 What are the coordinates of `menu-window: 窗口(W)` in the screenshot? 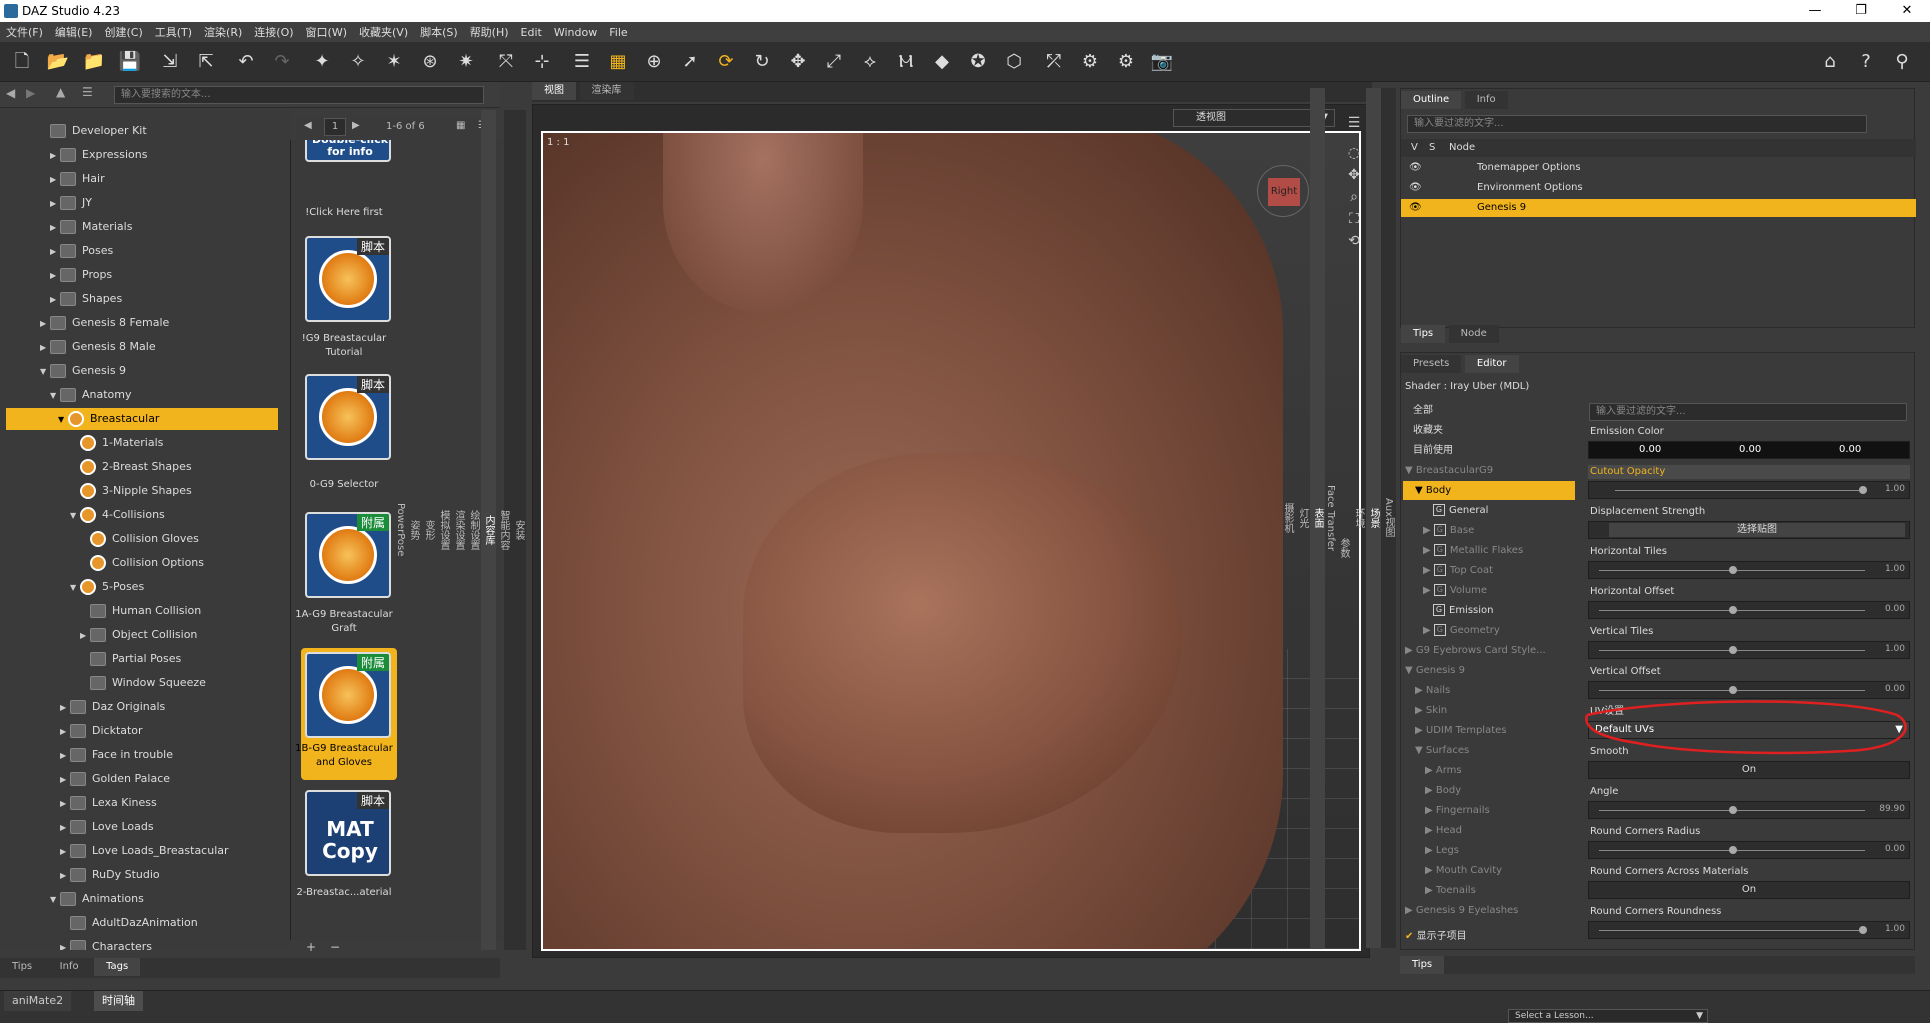 It's located at (326, 32).